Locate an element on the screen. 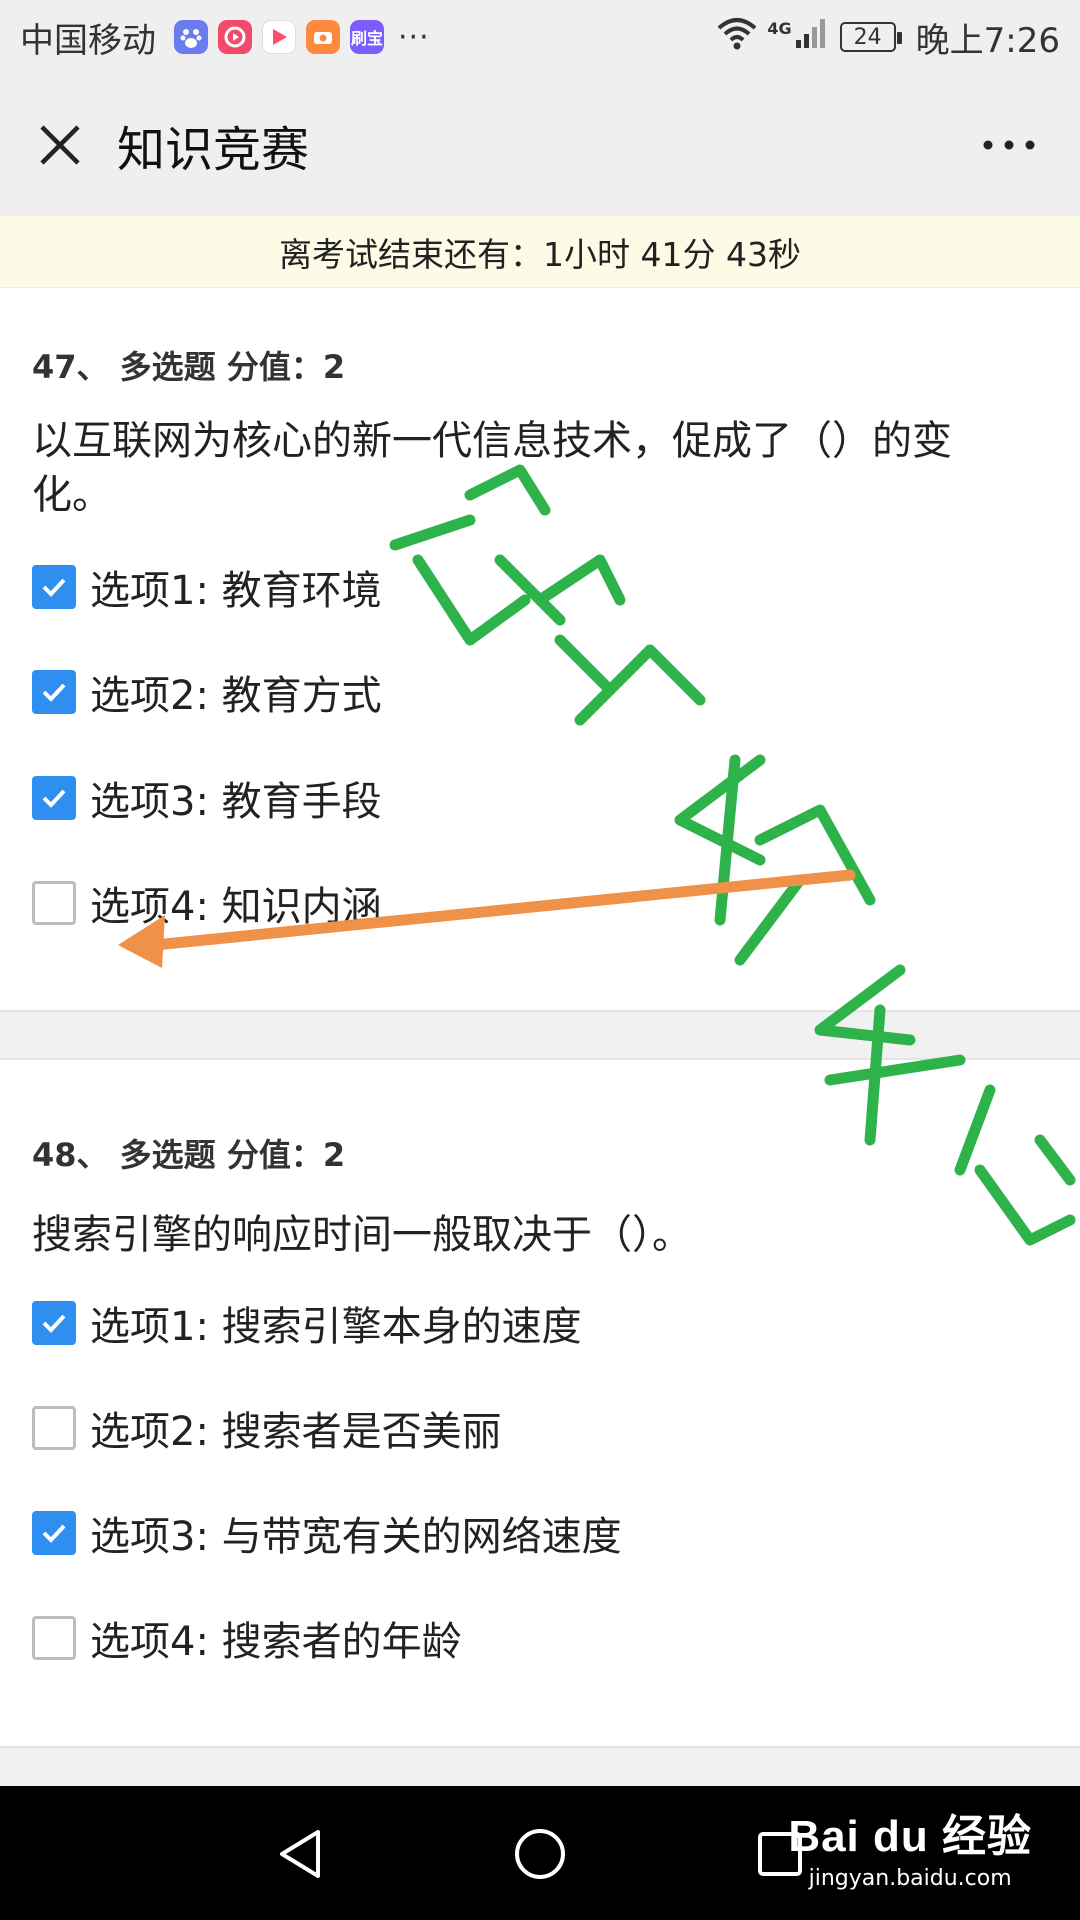 The image size is (1080, 1920). shuabao-app-icon: 刷宝 is located at coordinates (367, 37).